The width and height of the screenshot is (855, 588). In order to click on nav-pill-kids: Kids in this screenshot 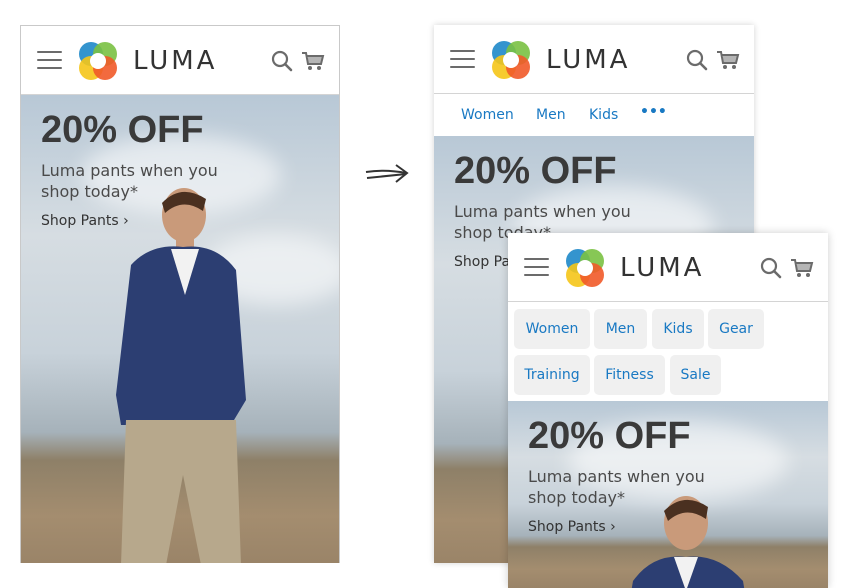, I will do `click(678, 329)`.